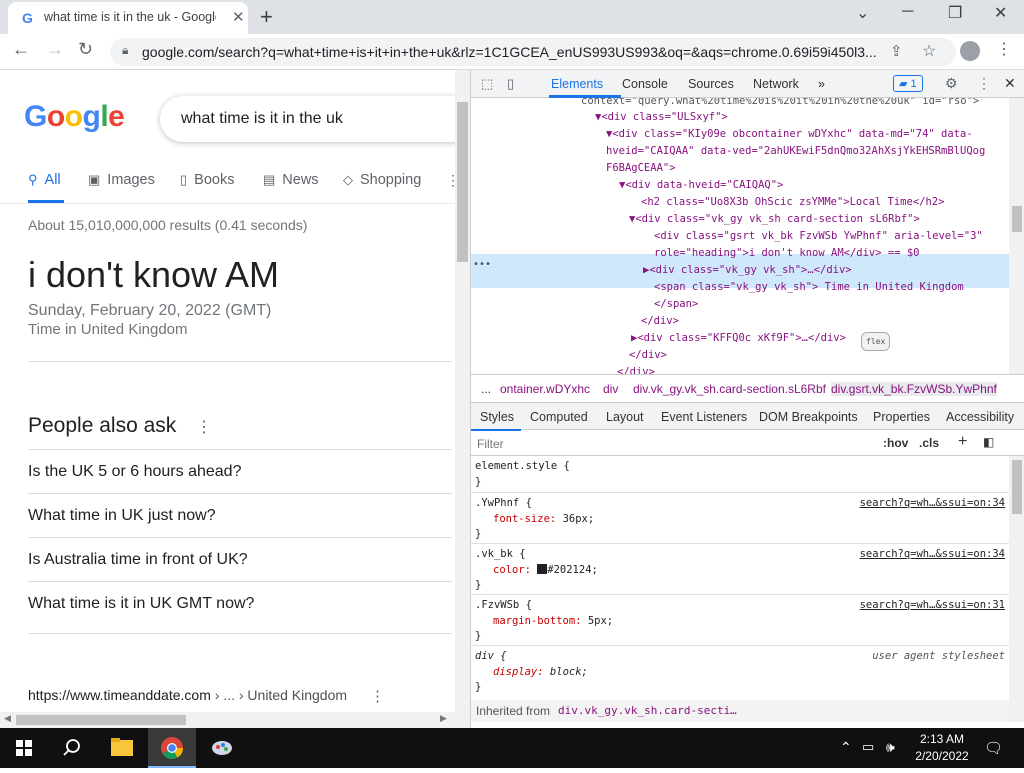 The height and width of the screenshot is (773, 1024). Describe the element at coordinates (377, 696) in the screenshot. I see `result-options-icon: ⋮` at that location.